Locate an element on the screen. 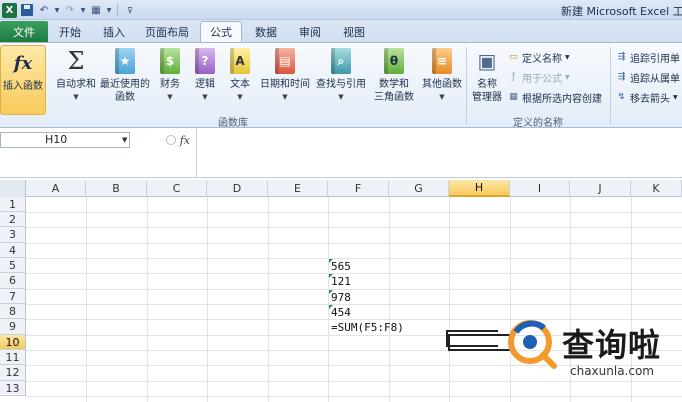 This screenshot has height=402, width=682. formula-input is located at coordinates (439, 153).